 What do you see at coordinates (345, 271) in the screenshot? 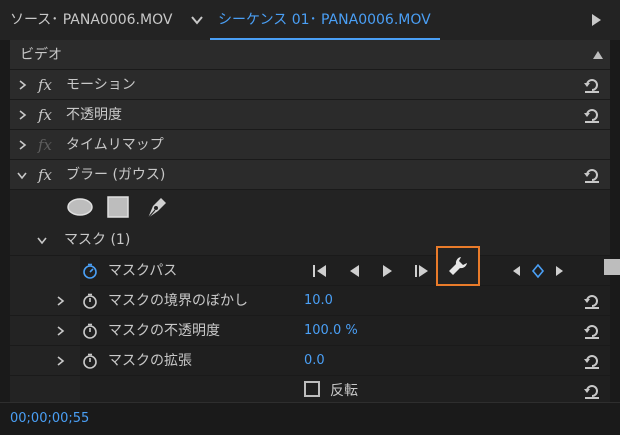
I see `mask-path-row: マスクパス` at bounding box center [345, 271].